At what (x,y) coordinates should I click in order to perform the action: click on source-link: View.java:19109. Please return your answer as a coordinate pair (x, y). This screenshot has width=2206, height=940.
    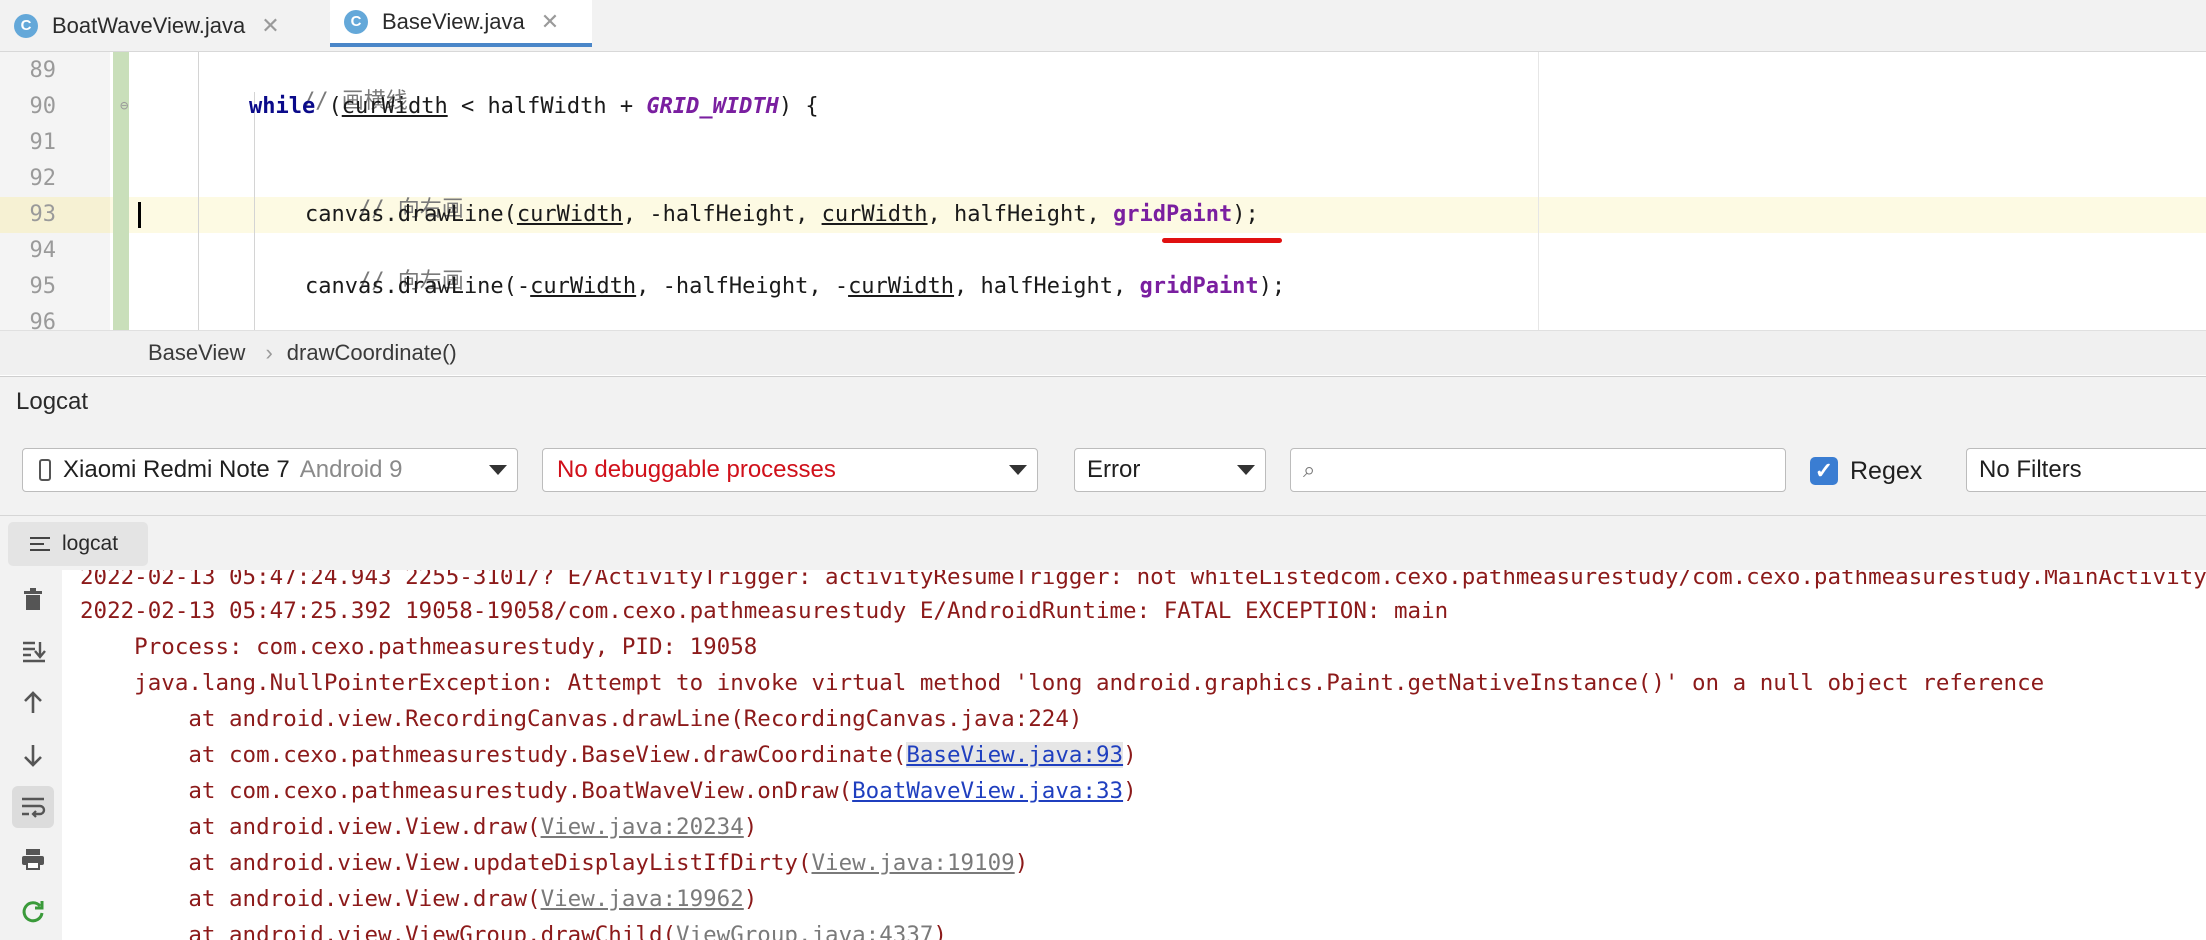
    Looking at the image, I should click on (913, 863).